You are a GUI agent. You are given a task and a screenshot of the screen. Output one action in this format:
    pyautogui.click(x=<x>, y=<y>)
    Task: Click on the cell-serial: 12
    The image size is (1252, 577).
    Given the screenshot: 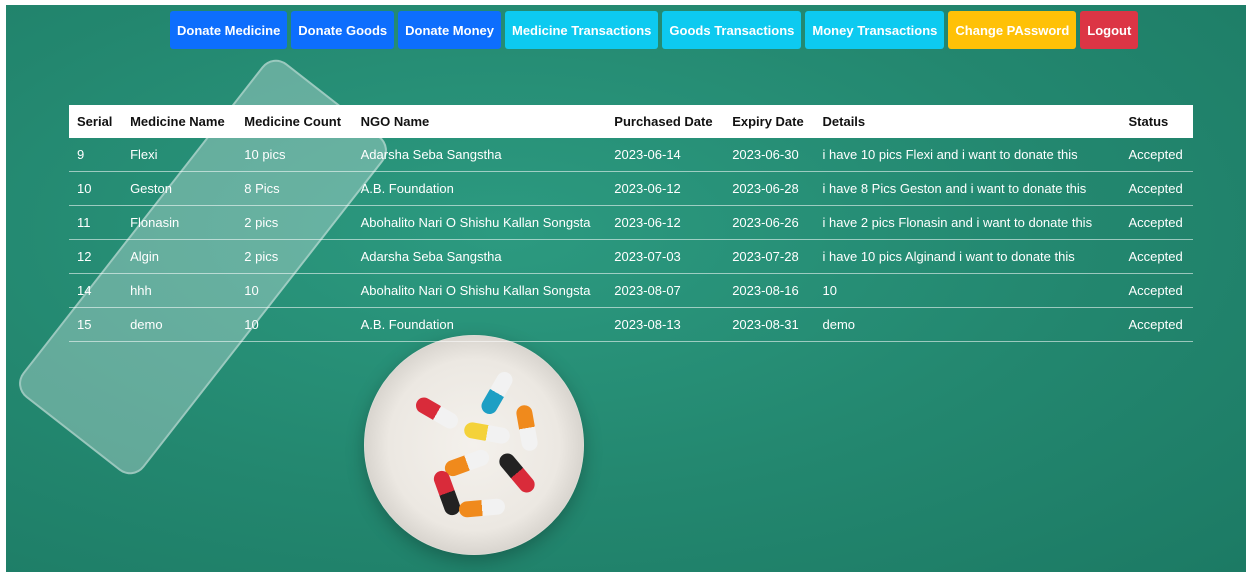 What is the action you would take?
    pyautogui.click(x=96, y=256)
    